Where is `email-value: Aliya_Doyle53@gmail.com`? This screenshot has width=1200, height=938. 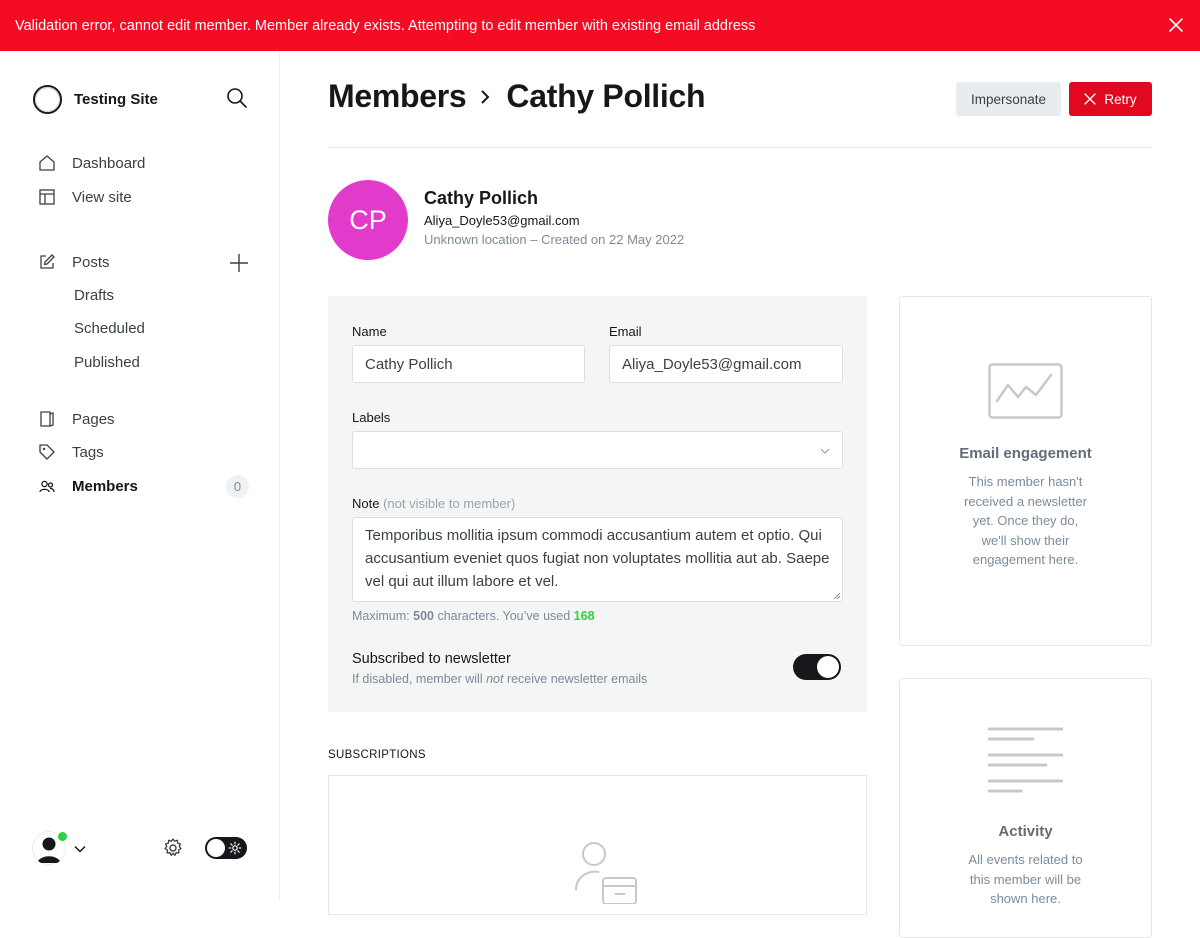 email-value: Aliya_Doyle53@gmail.com is located at coordinates (712, 364).